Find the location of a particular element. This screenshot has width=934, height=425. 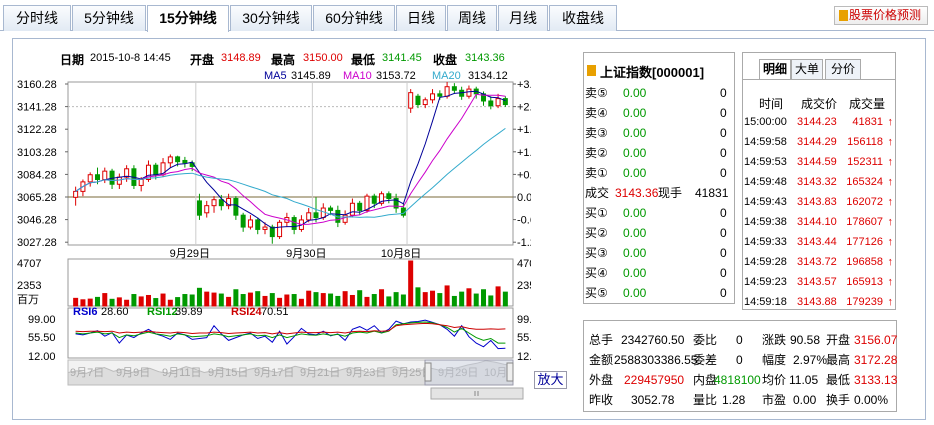

trade-volume: 156118 is located at coordinates (865, 142).